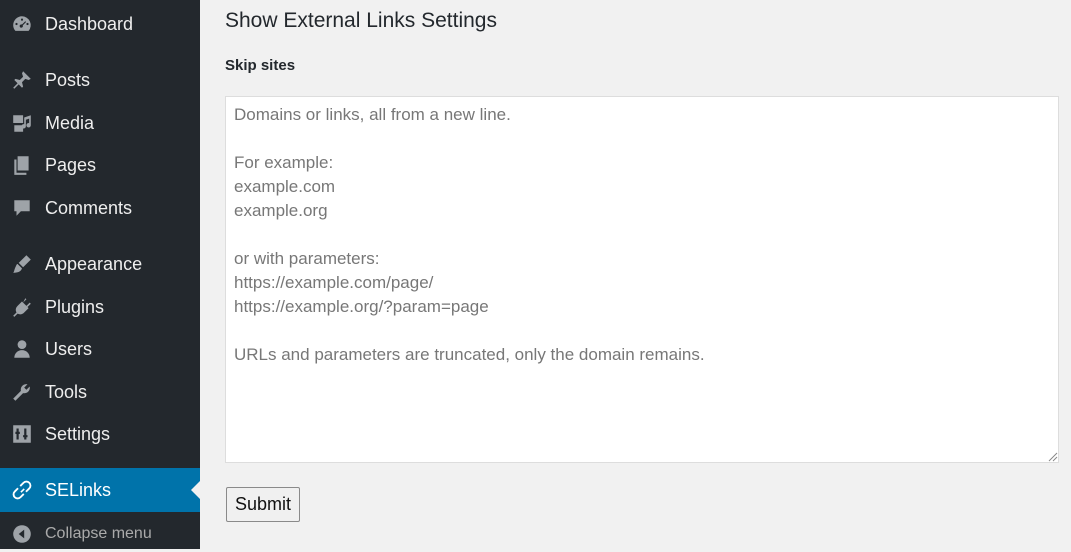  What do you see at coordinates (71, 164) in the screenshot?
I see `sidebar-item-label: Pages` at bounding box center [71, 164].